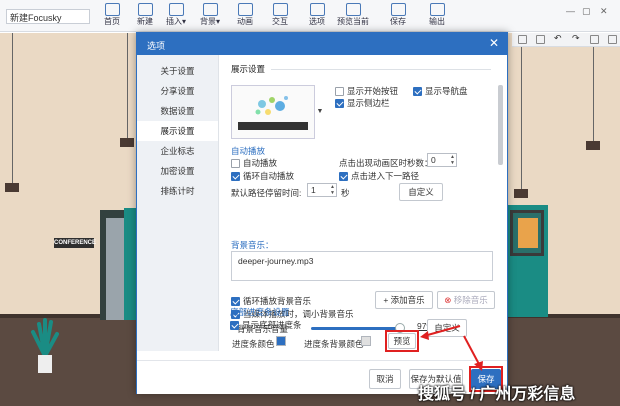  I want to click on copy-icon, so click(522, 39).